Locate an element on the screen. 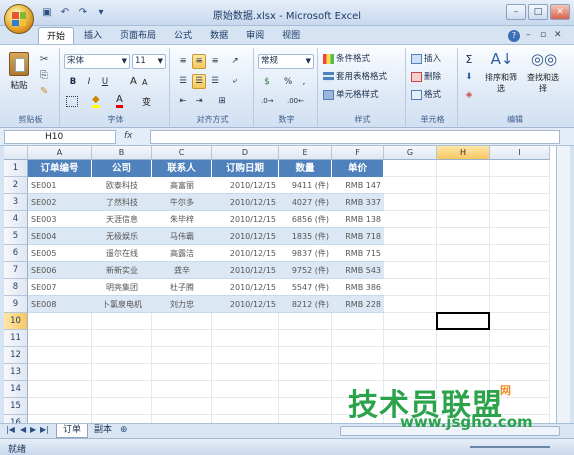 Image resolution: width=574 pixels, height=455 pixels. autosum-icon: Σ is located at coordinates (469, 59).